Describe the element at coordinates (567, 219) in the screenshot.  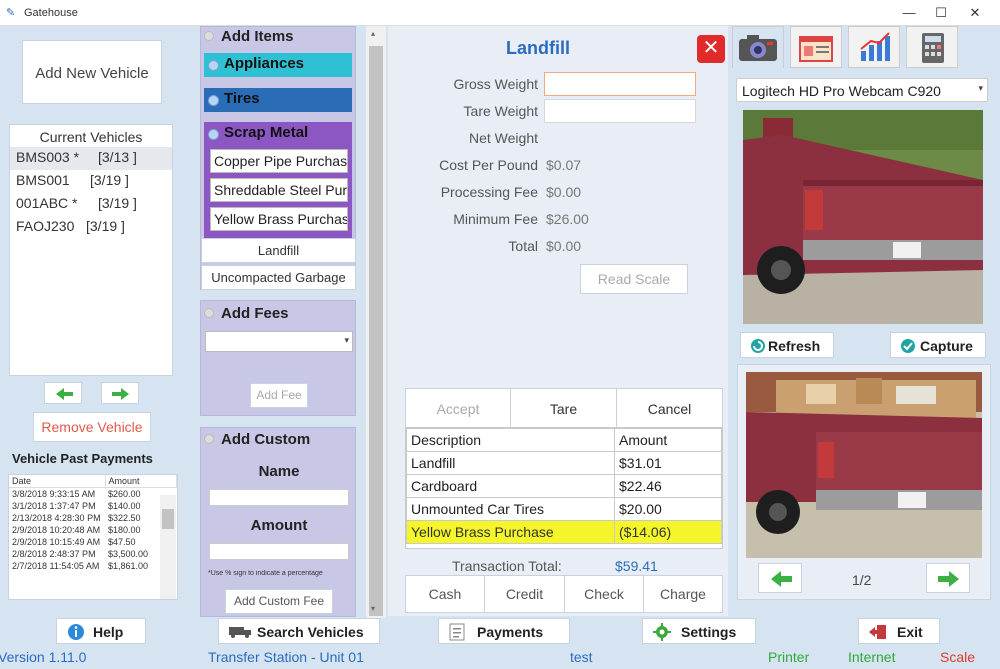
I see `minimum-fee-value: $26.00` at that location.